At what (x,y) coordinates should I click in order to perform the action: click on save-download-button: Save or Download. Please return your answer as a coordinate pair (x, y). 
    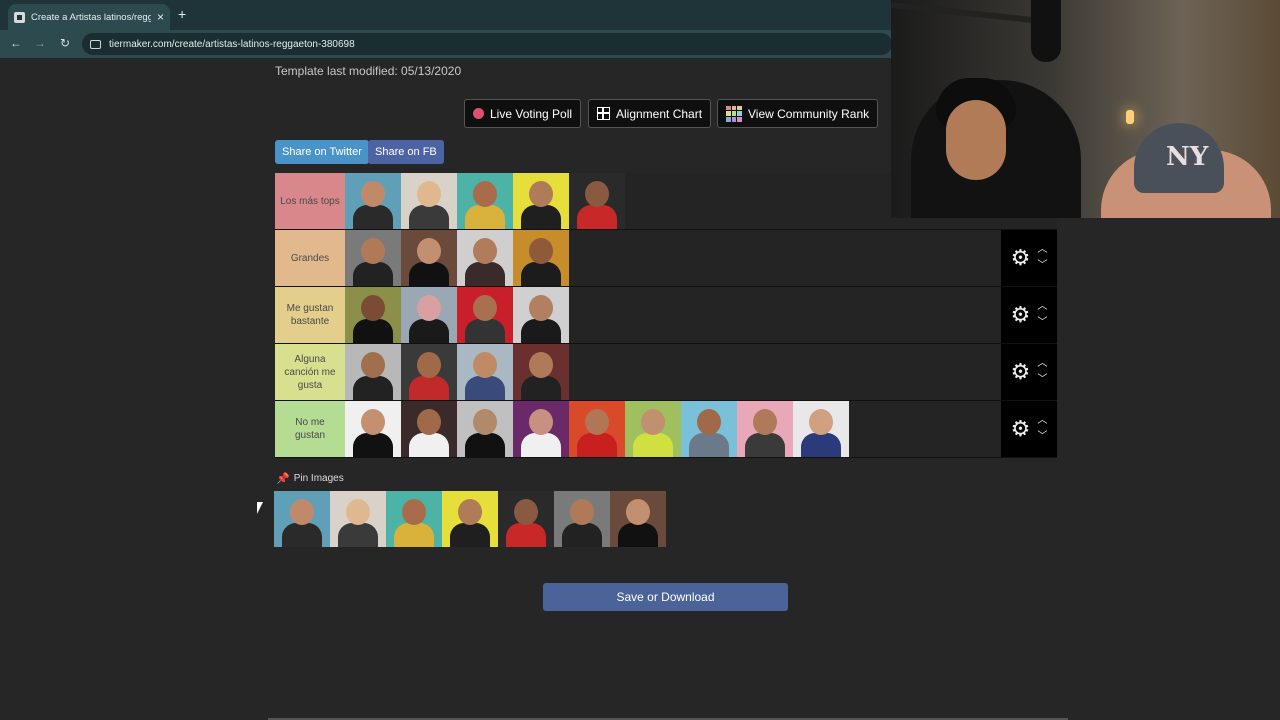
    Looking at the image, I should click on (665, 597).